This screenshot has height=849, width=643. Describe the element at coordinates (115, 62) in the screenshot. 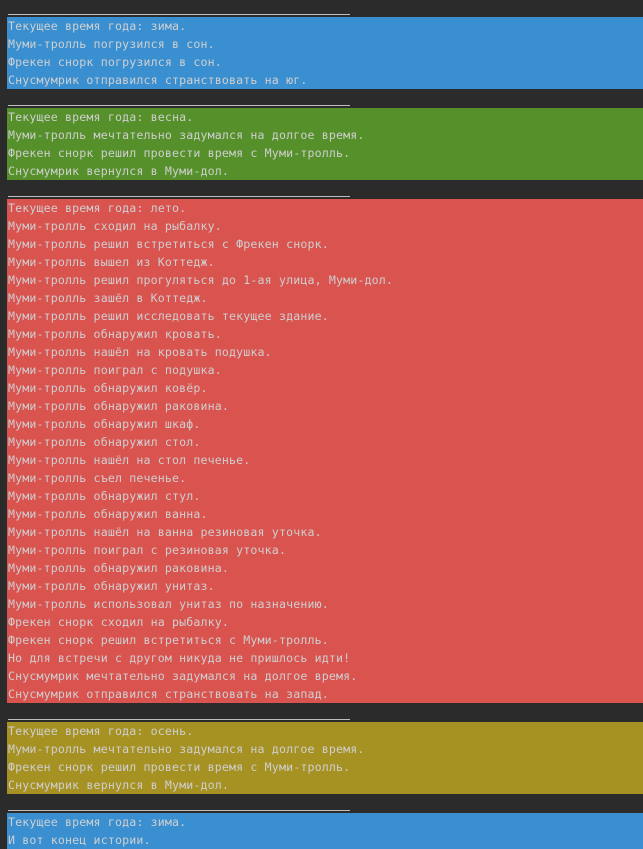

I see `log-line: Фрекен снорк погрузился в сон.` at that location.